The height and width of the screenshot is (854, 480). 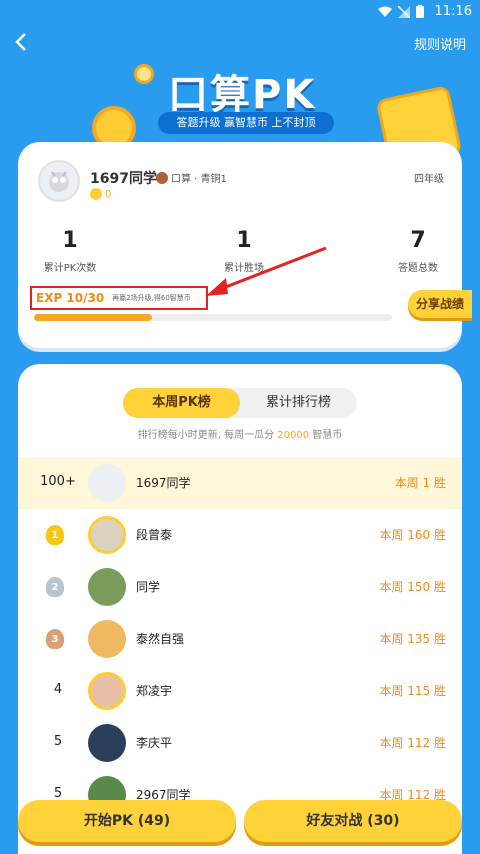 I want to click on stat-value: 1, so click(x=70, y=240).